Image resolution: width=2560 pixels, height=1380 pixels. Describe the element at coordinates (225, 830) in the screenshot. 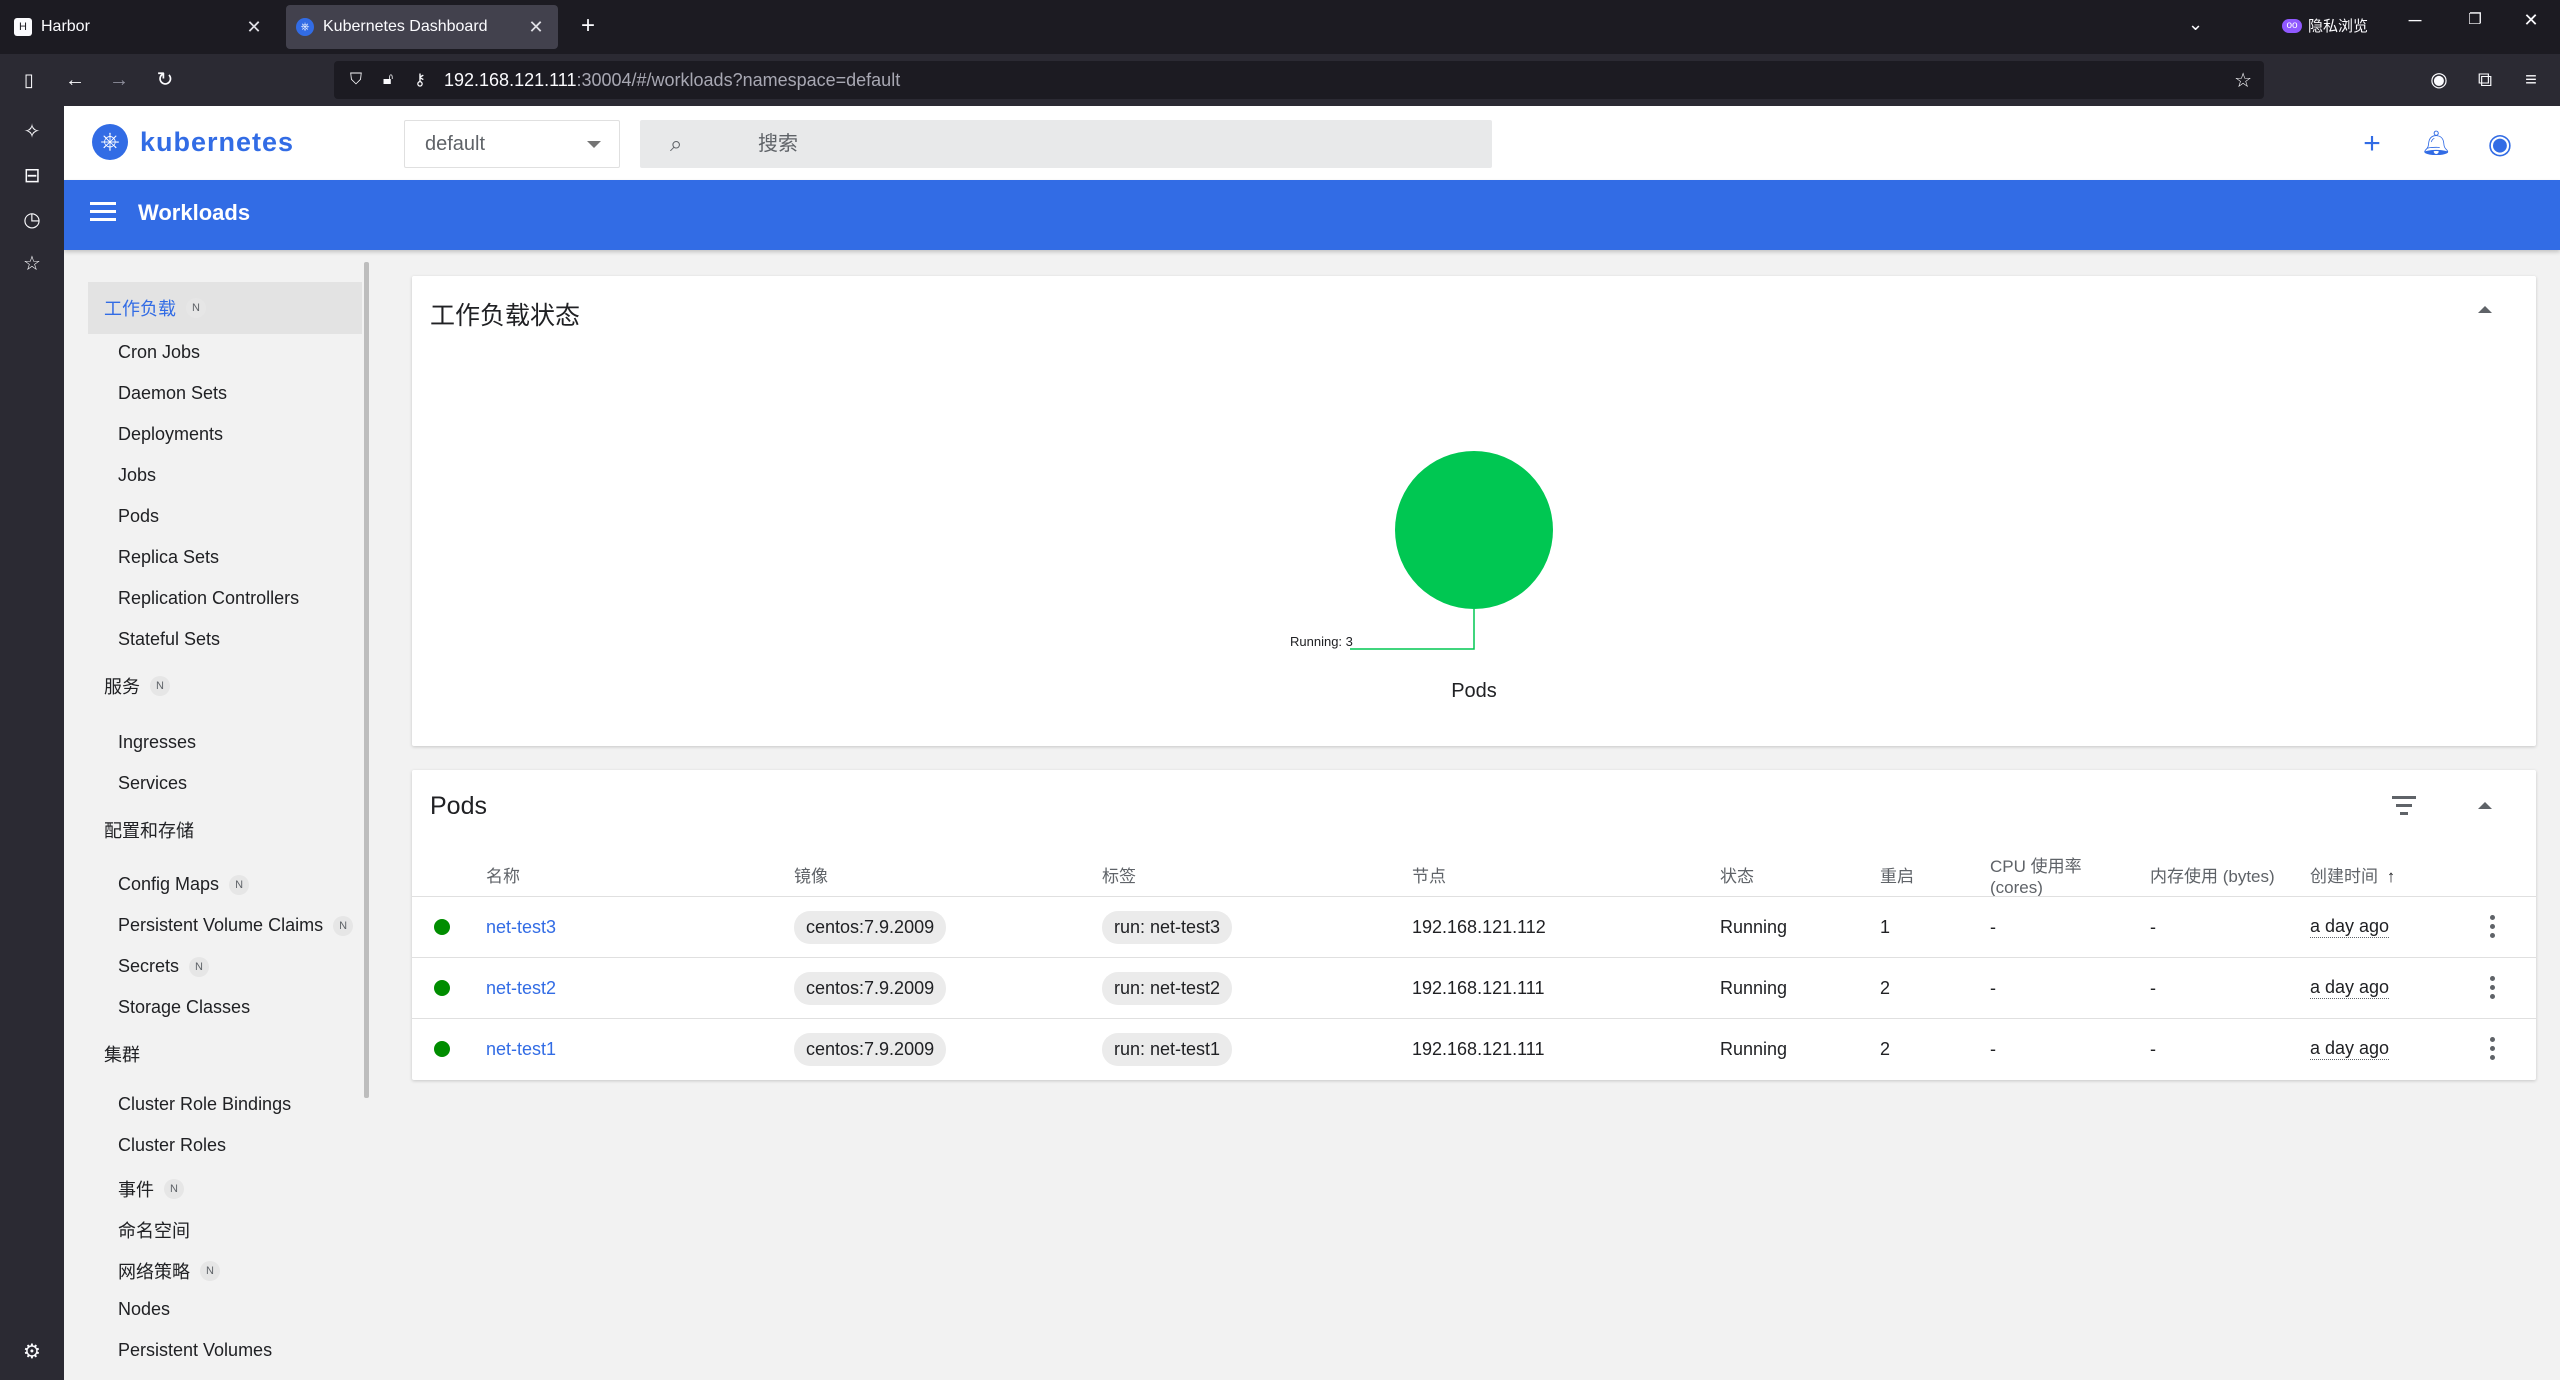

I see `nav-category-config-storage: 配置和存储` at that location.